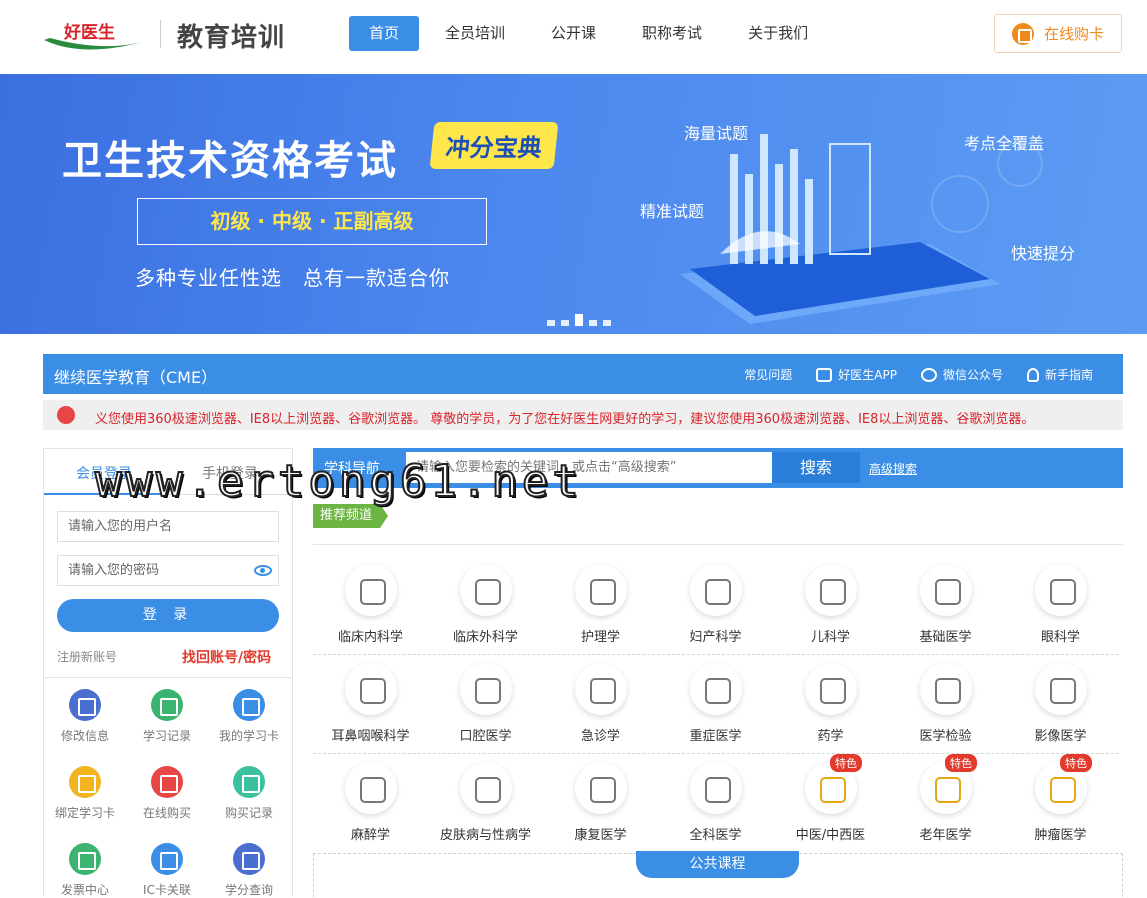 The width and height of the screenshot is (1147, 898). What do you see at coordinates (248, 890) in the screenshot?
I see `quick-action-label: 学分查询` at bounding box center [248, 890].